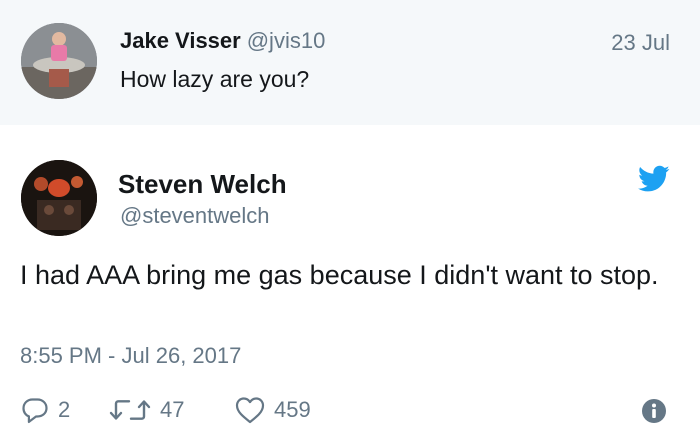 This screenshot has height=429, width=700. I want to click on main-tweet-timestamp: 8:55 PM - Jul 26, 2017, so click(130, 356).